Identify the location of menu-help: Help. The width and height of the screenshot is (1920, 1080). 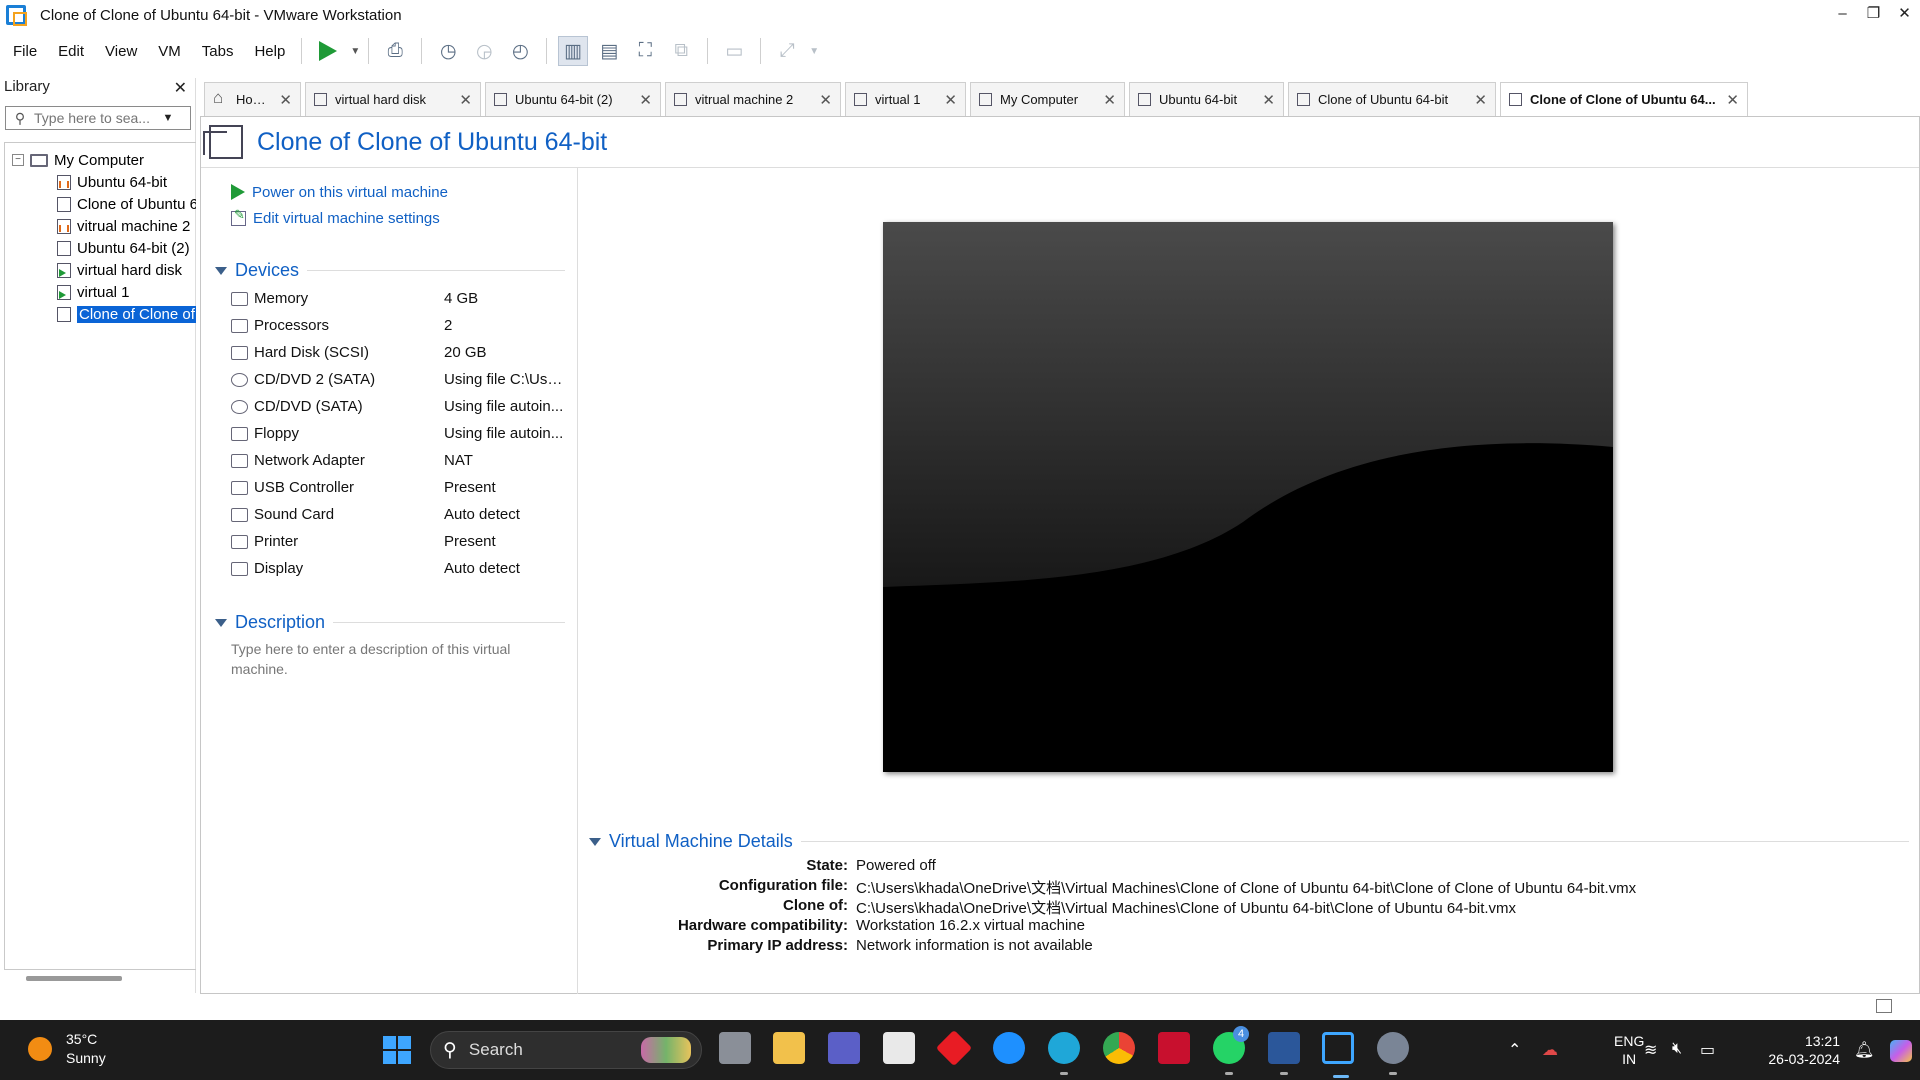
(267, 51).